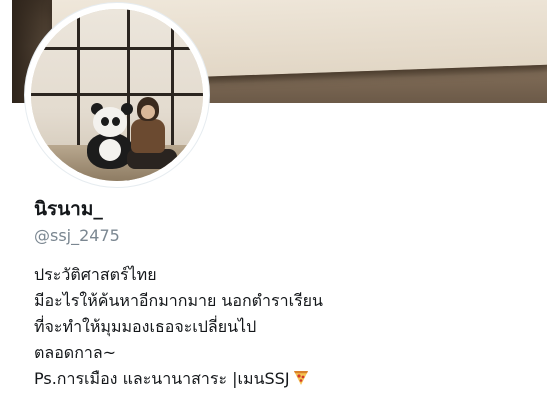 The height and width of the screenshot is (402, 547). What do you see at coordinates (301, 381) in the screenshot?
I see `pizza-icon` at bounding box center [301, 381].